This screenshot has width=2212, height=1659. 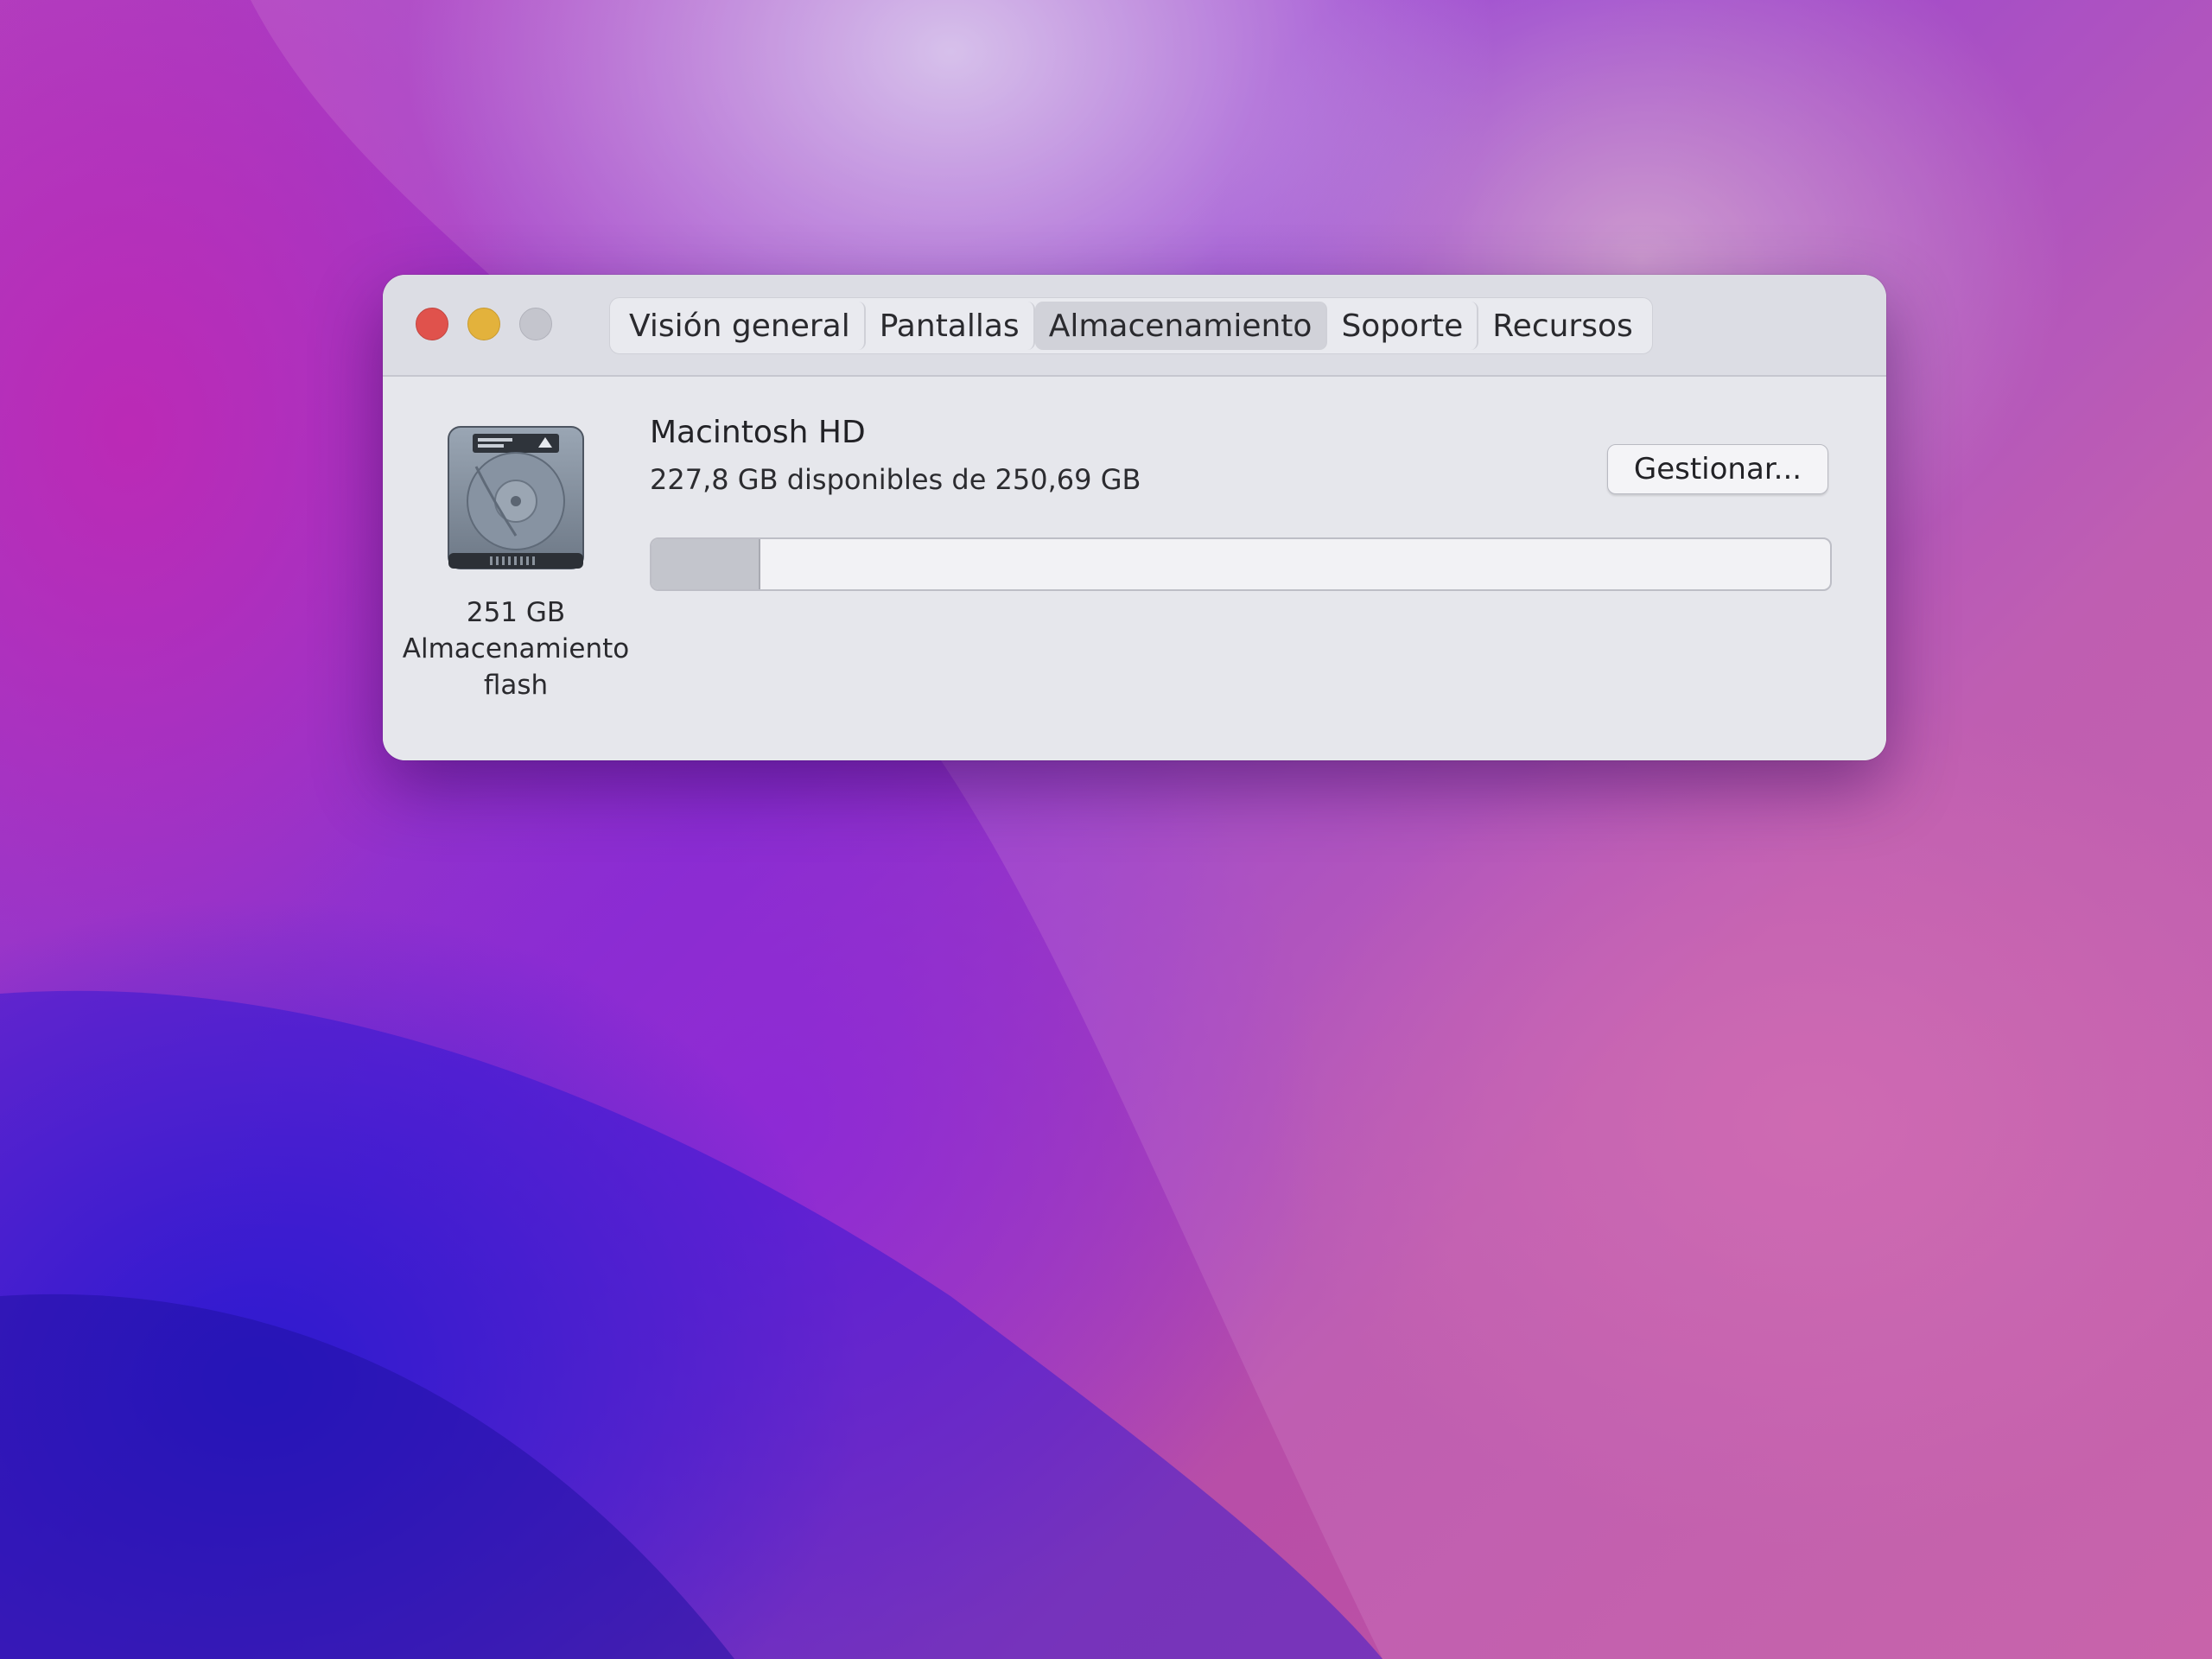 I want to click on tab-pantallas: Pantallas, so click(x=950, y=326).